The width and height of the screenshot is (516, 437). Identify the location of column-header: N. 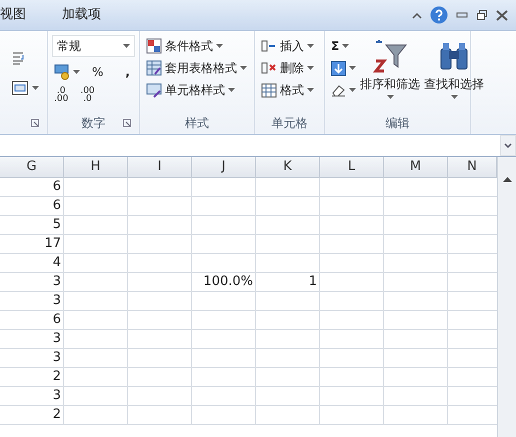
(472, 167).